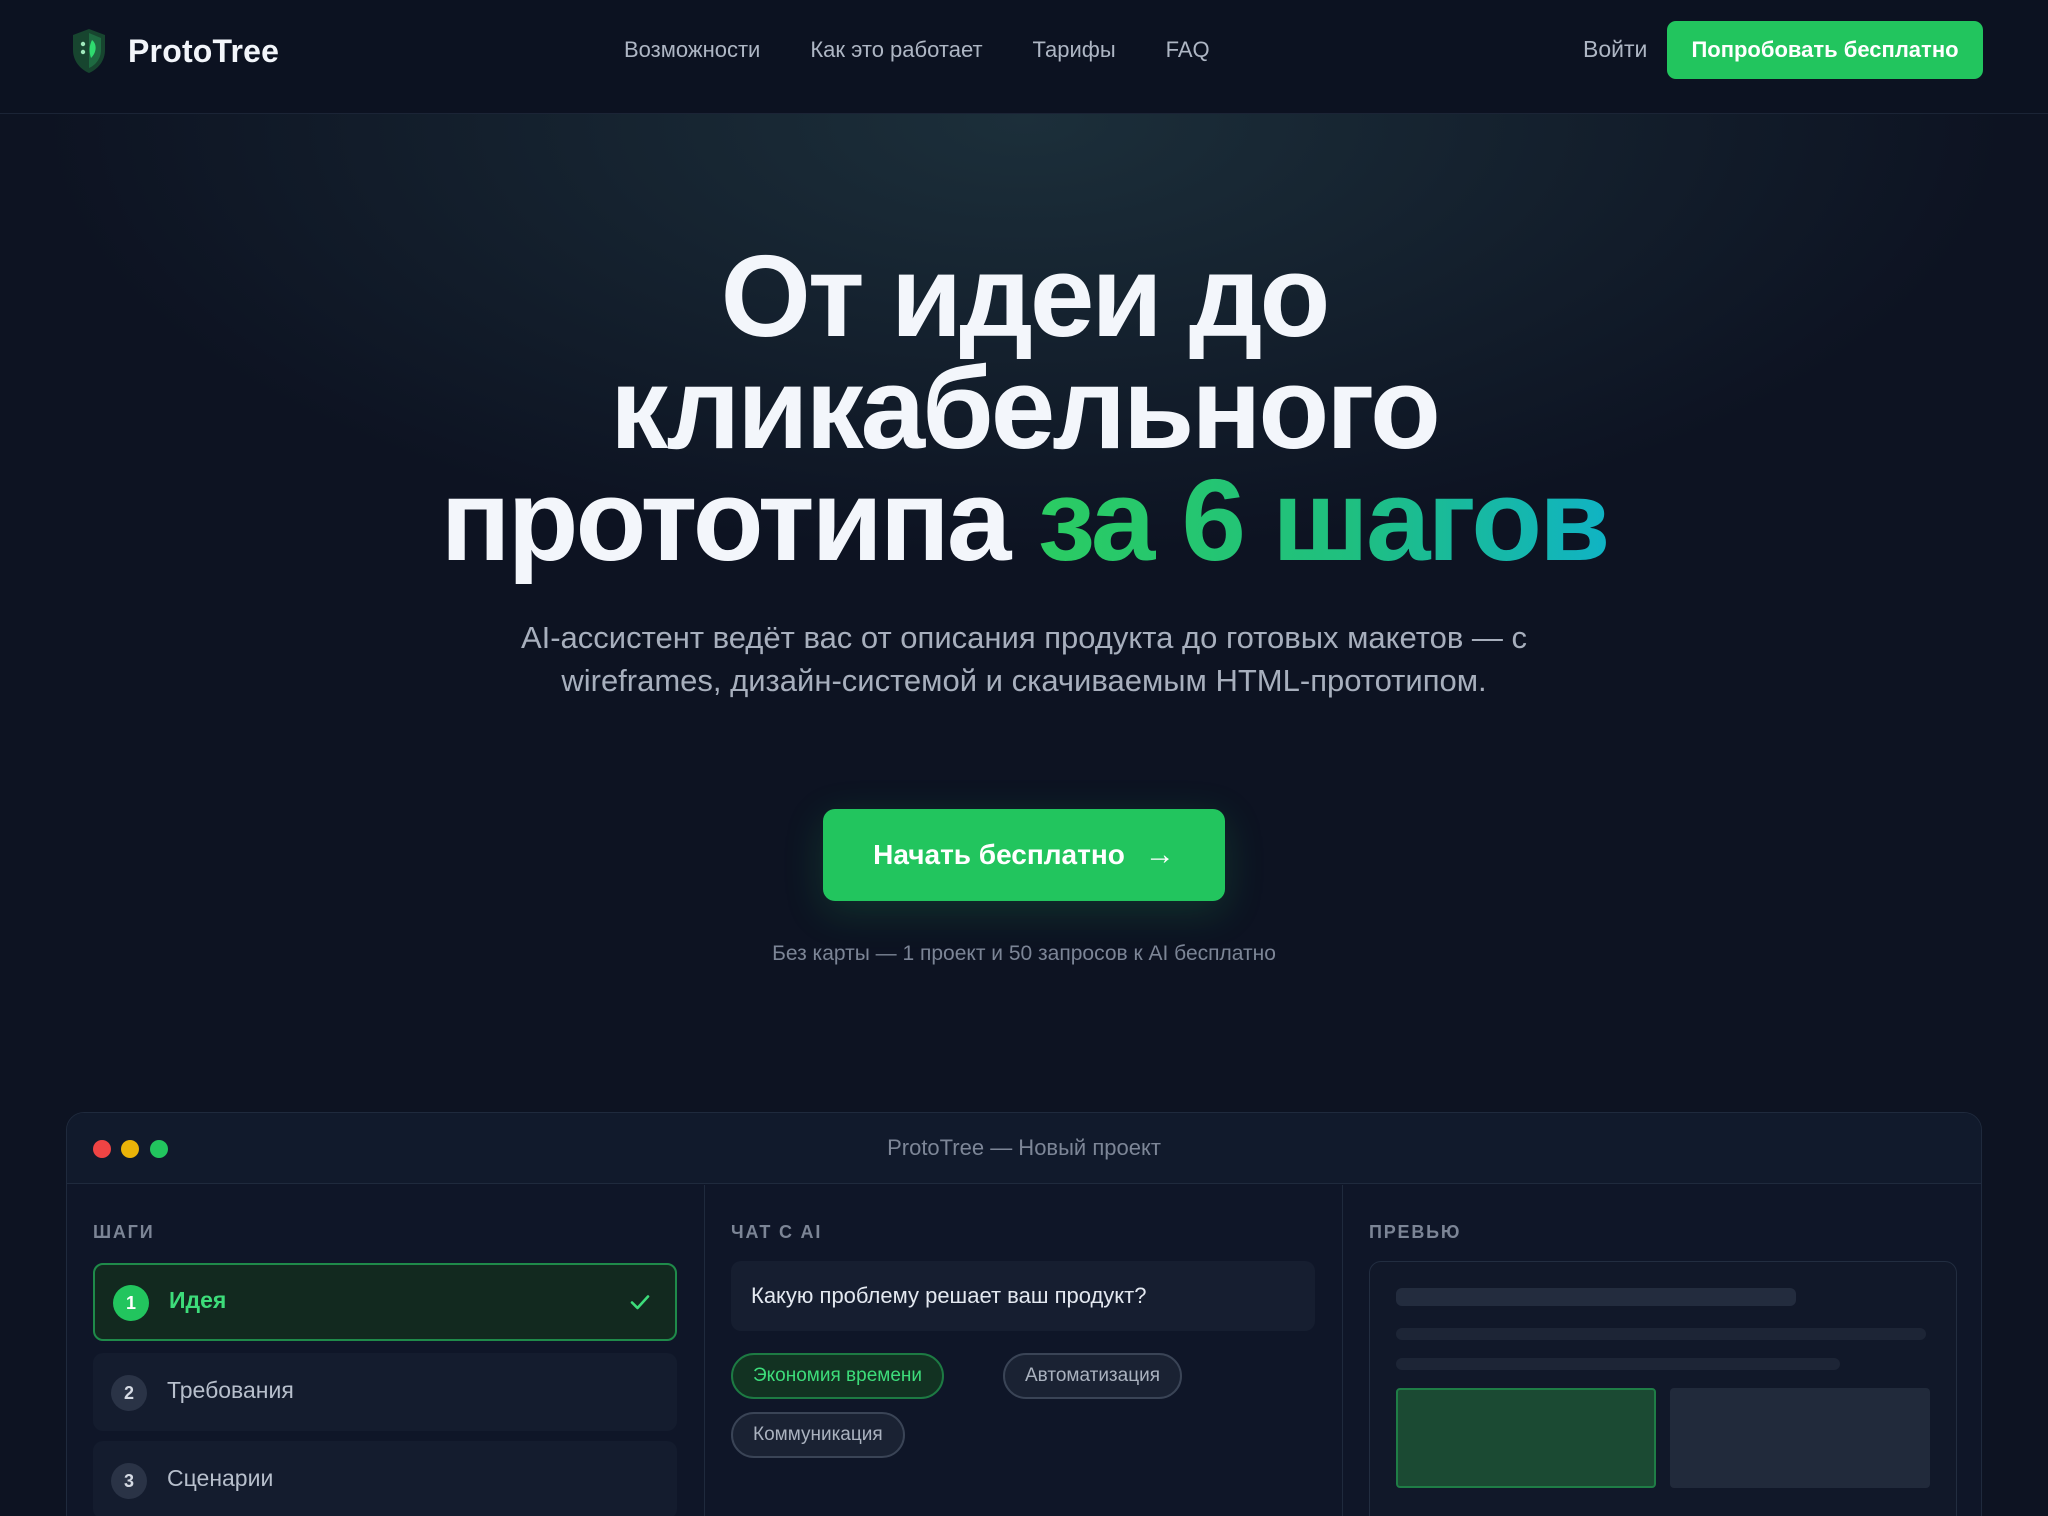  What do you see at coordinates (385, 1392) in the screenshot?
I see `step-item-requirements: 2 Требования` at bounding box center [385, 1392].